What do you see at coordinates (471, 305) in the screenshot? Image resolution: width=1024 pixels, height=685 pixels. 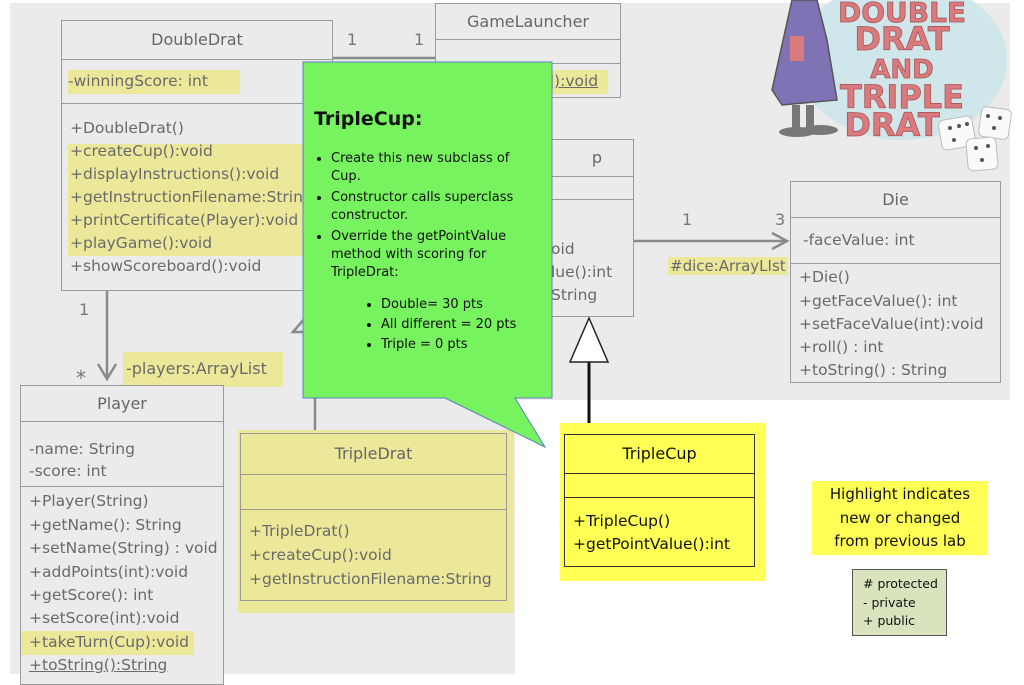 I see `callout-sub-bullet: Double= 30 pts` at bounding box center [471, 305].